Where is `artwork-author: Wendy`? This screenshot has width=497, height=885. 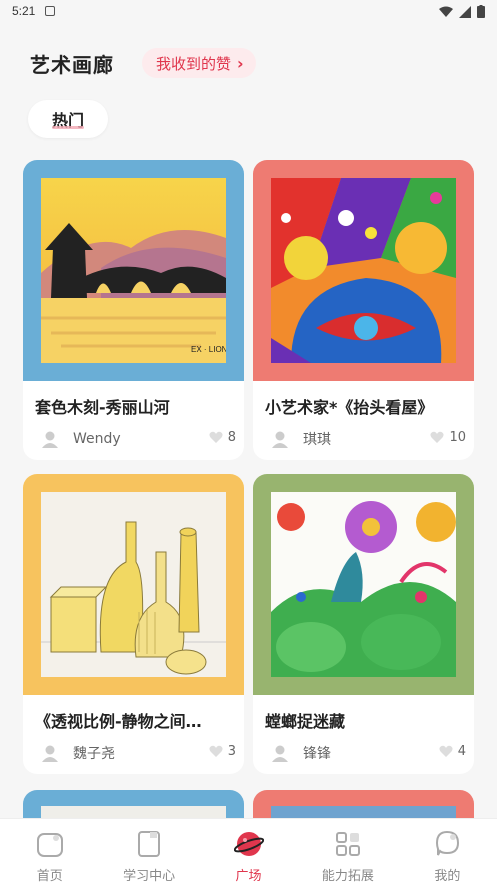
artwork-author: Wendy is located at coordinates (97, 439).